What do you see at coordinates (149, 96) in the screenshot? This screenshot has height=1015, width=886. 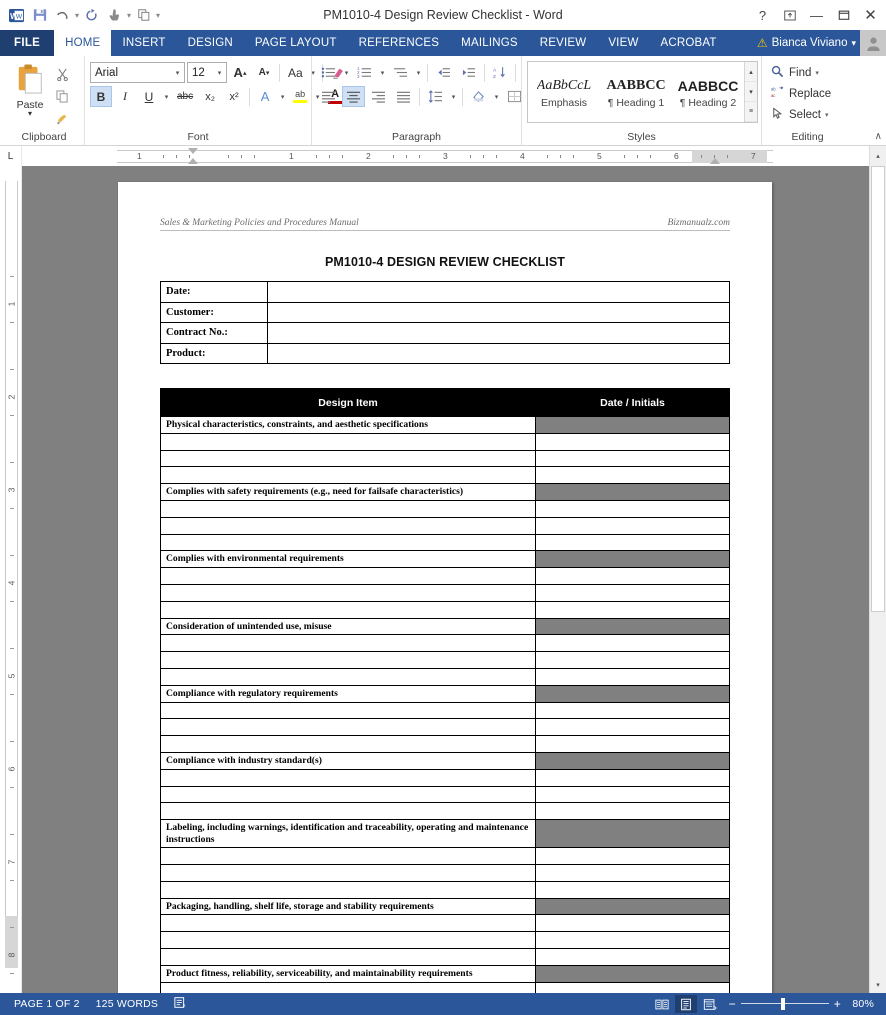 I see `underline-button: U` at bounding box center [149, 96].